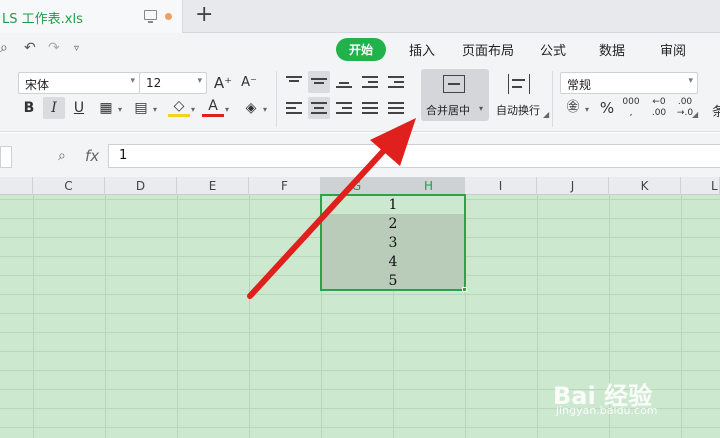  What do you see at coordinates (319, 221) in the screenshot?
I see `arrow-shaft` at bounding box center [319, 221].